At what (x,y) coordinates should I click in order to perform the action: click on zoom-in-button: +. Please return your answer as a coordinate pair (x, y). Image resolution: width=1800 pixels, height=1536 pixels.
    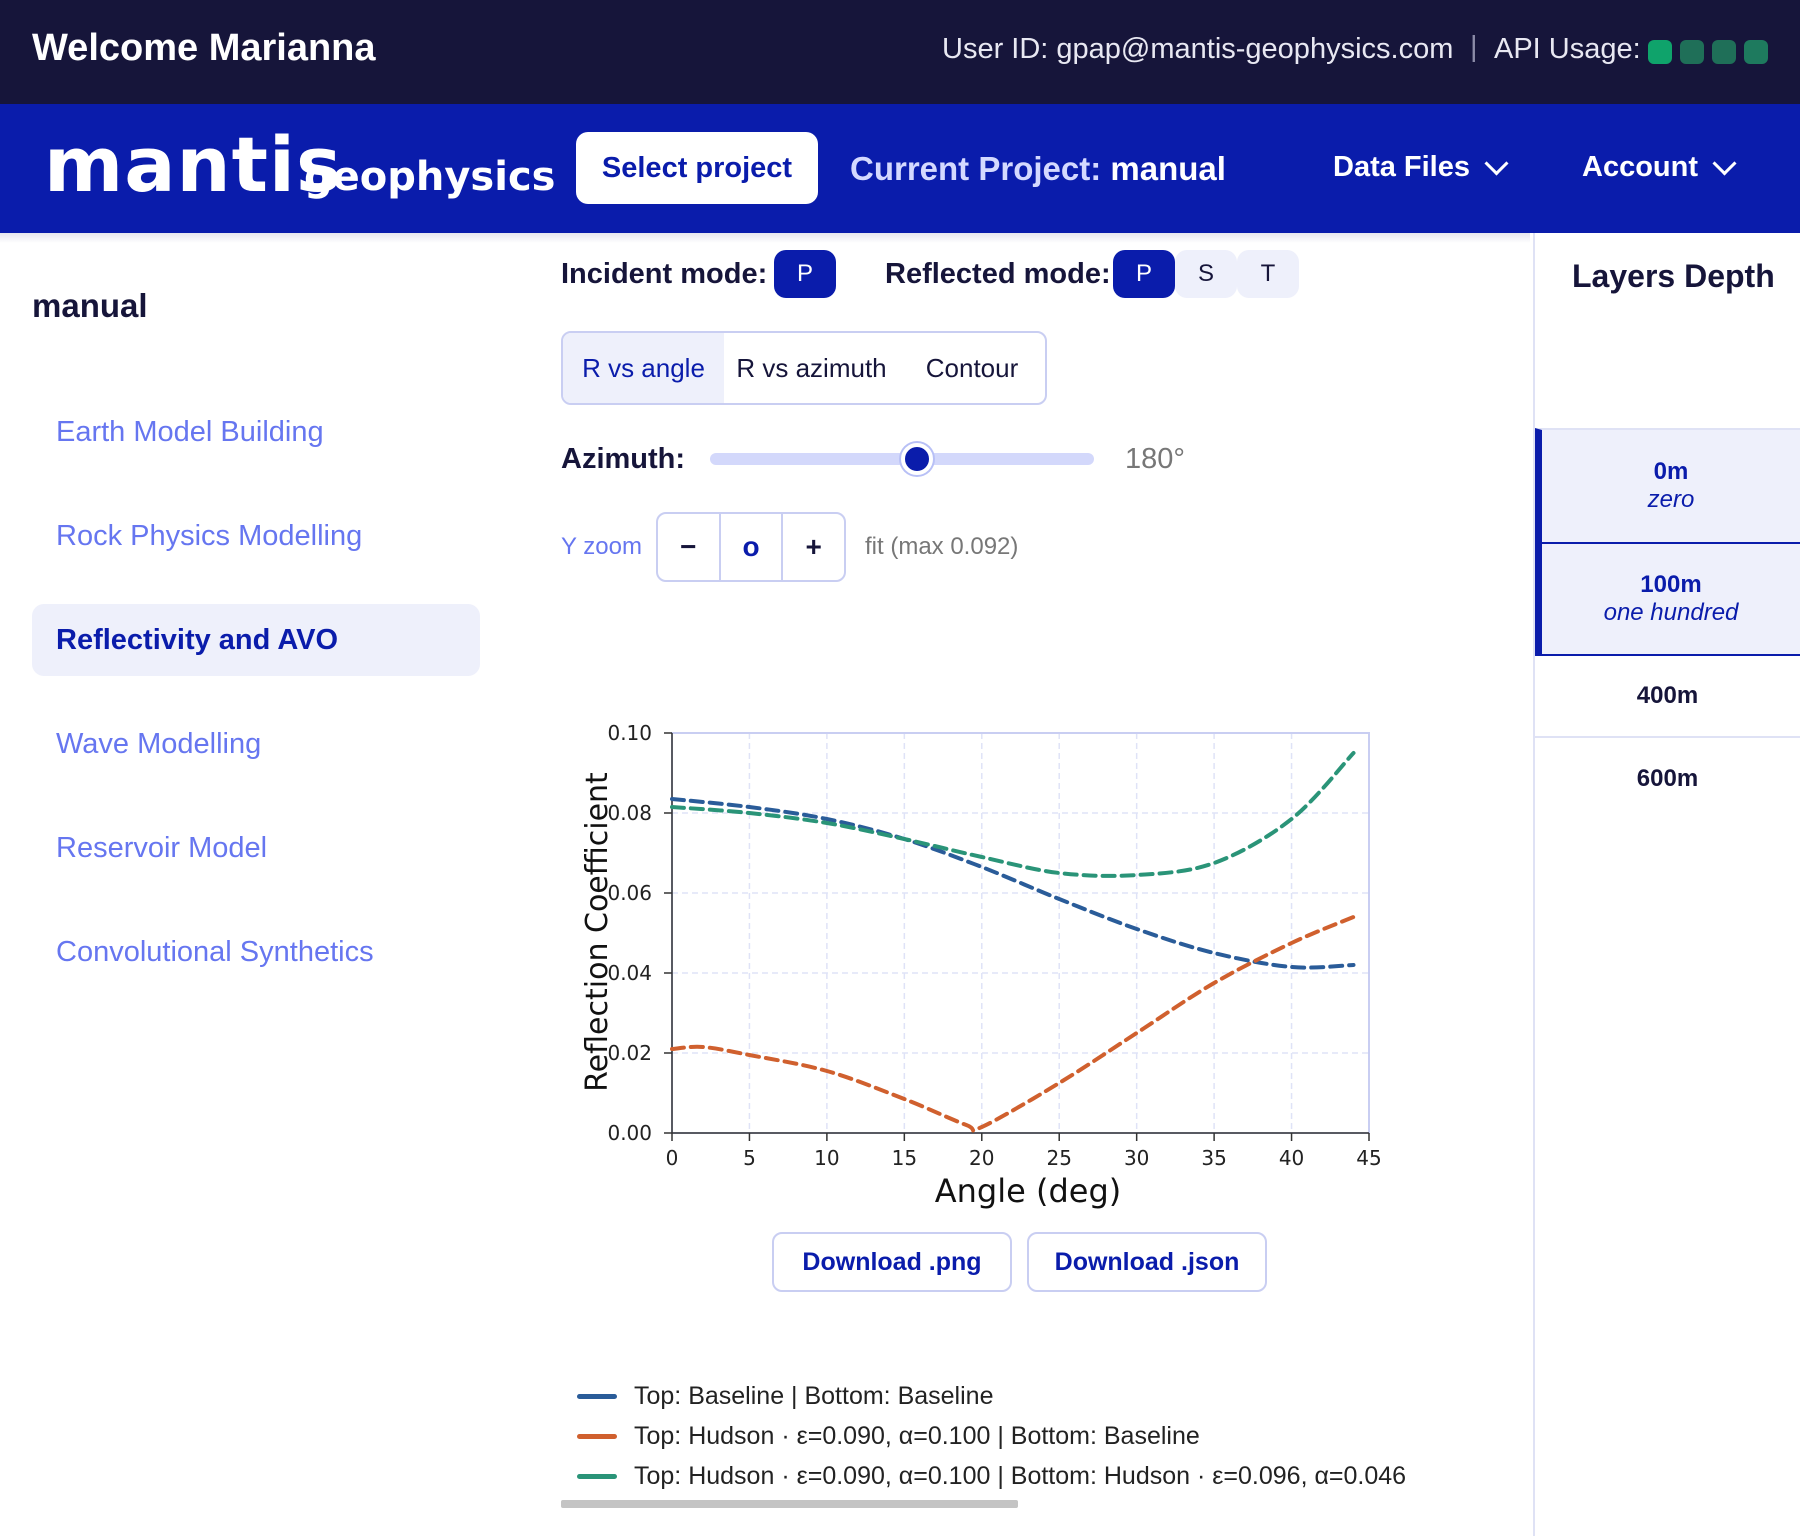
    Looking at the image, I should click on (813, 547).